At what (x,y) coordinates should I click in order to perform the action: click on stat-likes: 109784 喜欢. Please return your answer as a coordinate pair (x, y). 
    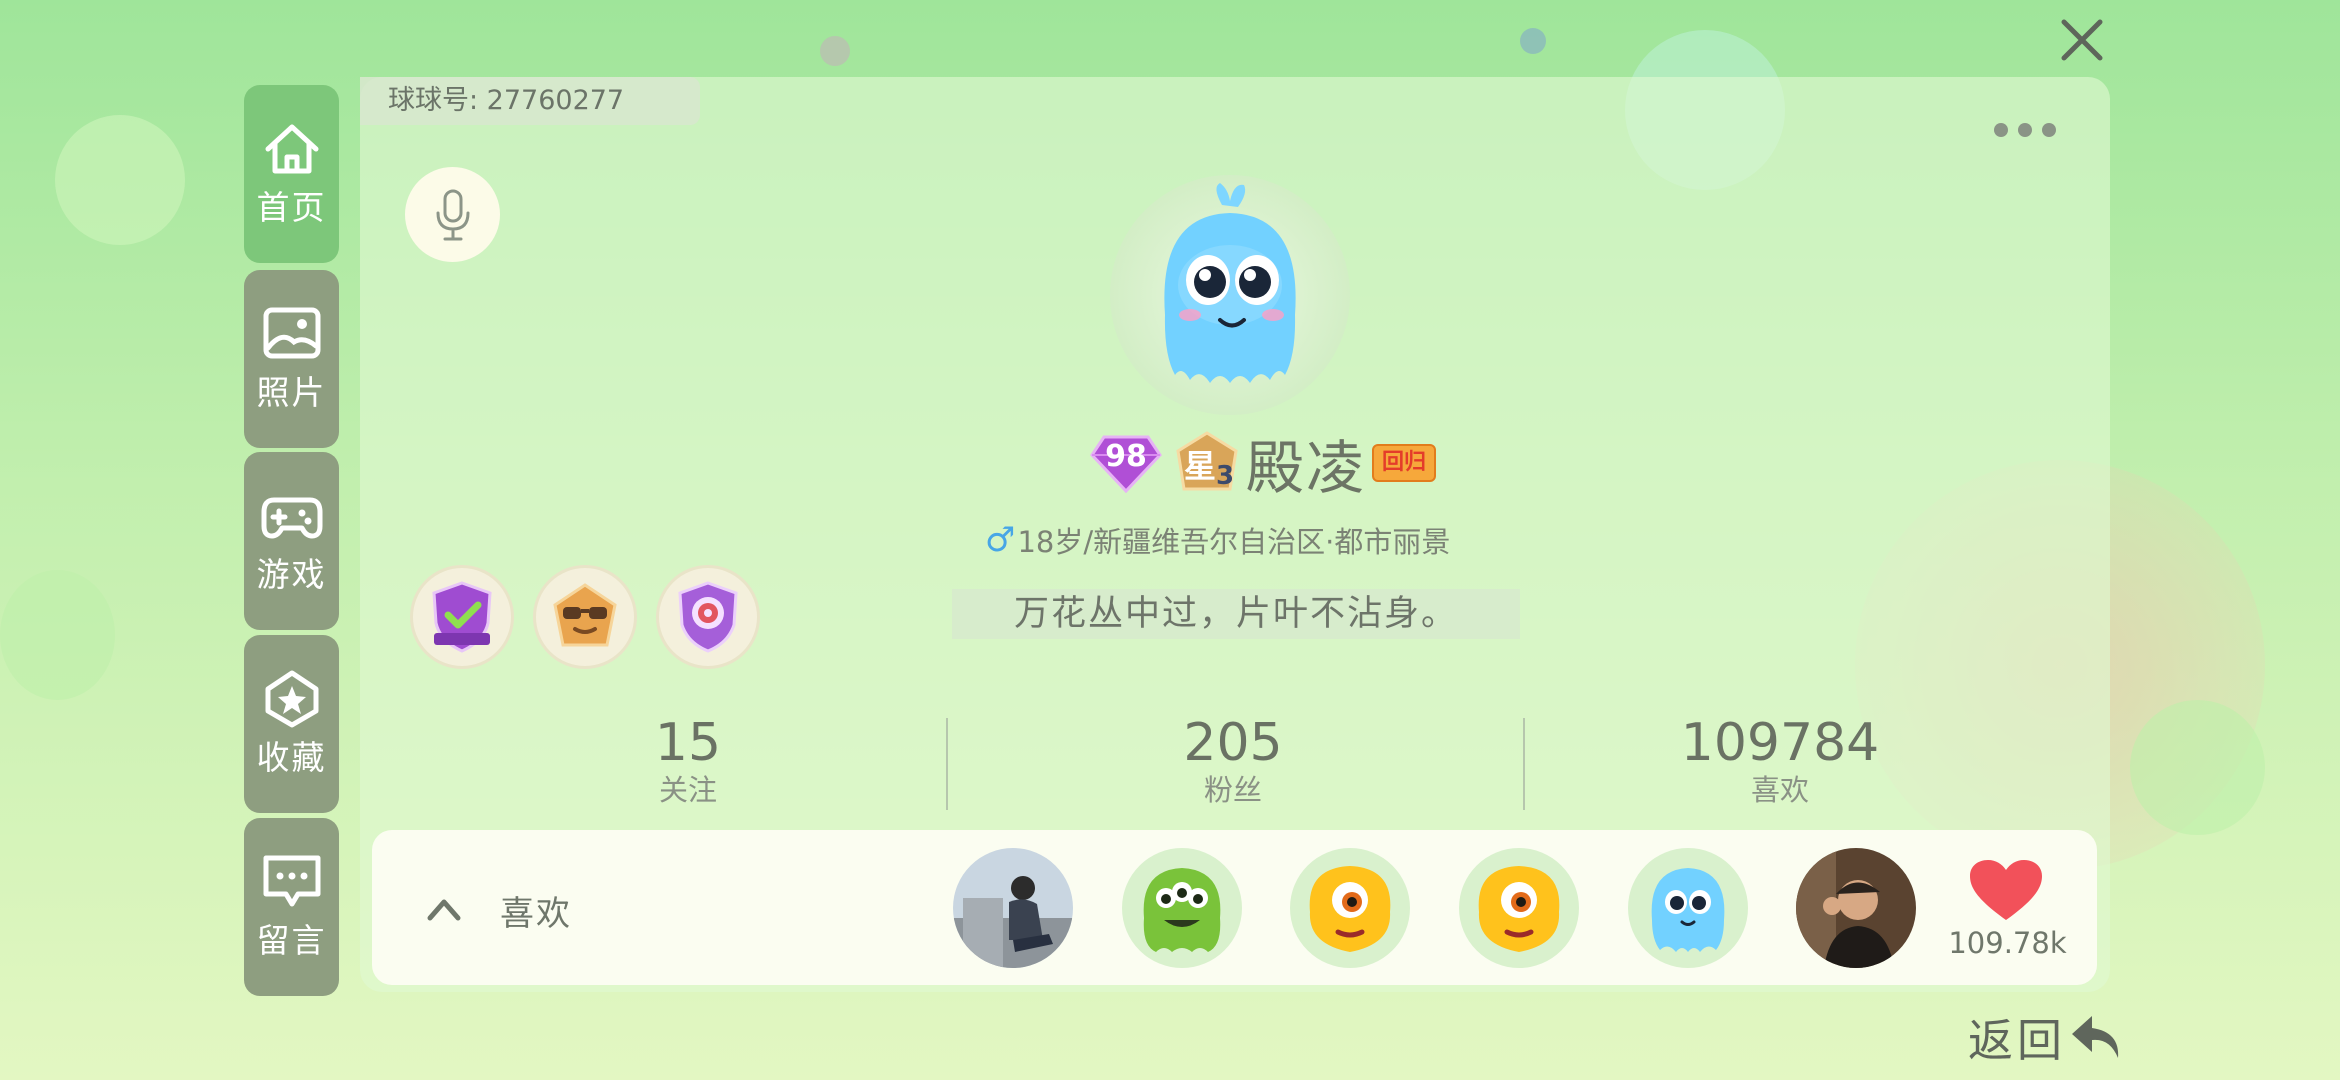
    Looking at the image, I should click on (1780, 759).